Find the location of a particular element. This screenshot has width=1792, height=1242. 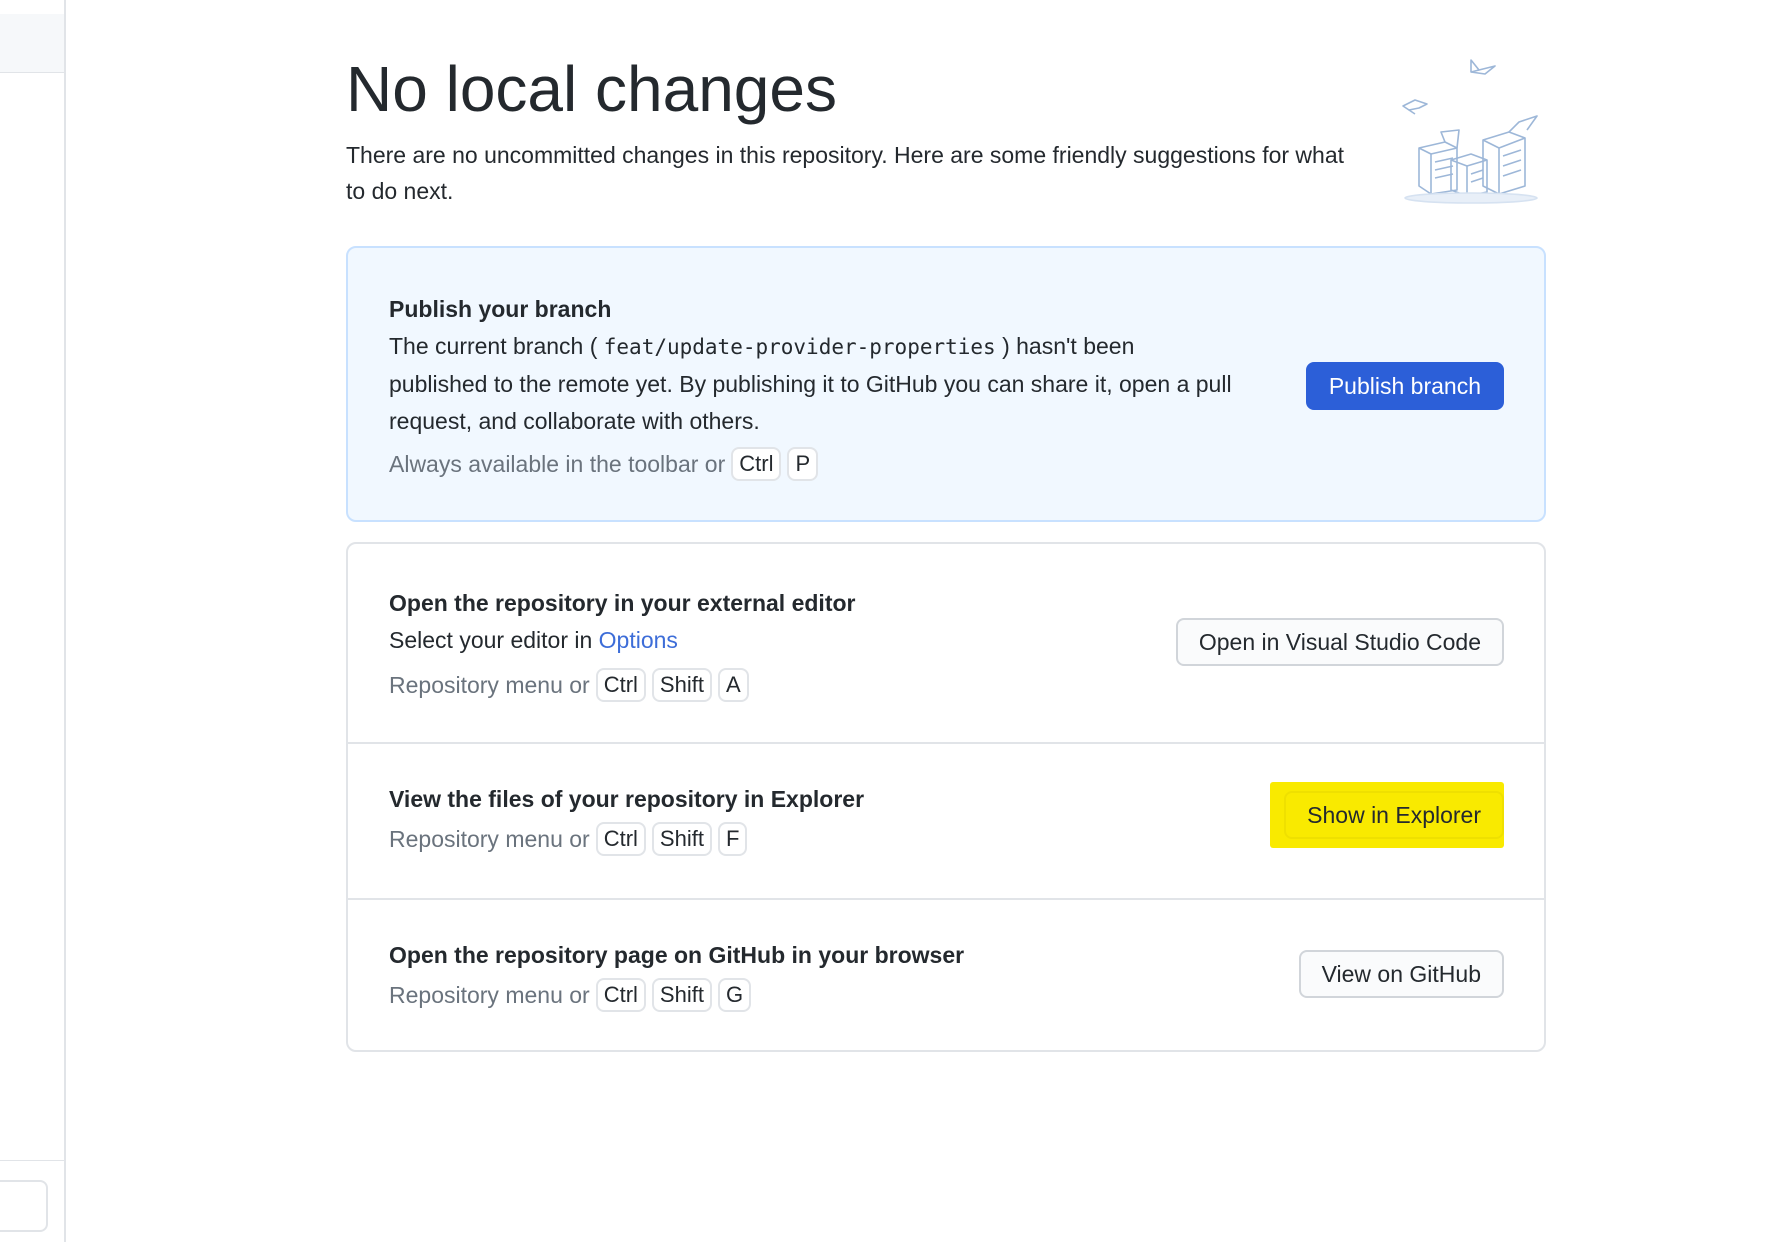

repository-sidebar is located at coordinates (33, 621).